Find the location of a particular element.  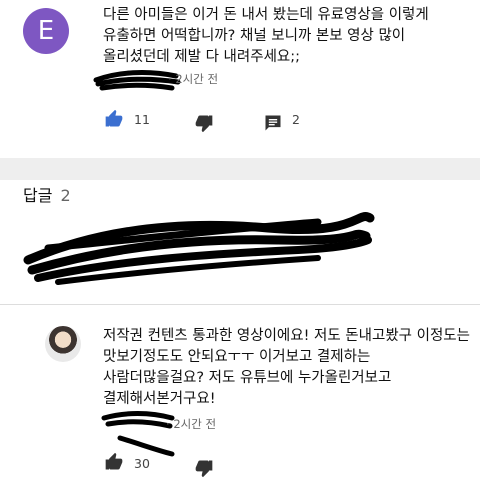

reply-comment-icon is located at coordinates (273, 123).